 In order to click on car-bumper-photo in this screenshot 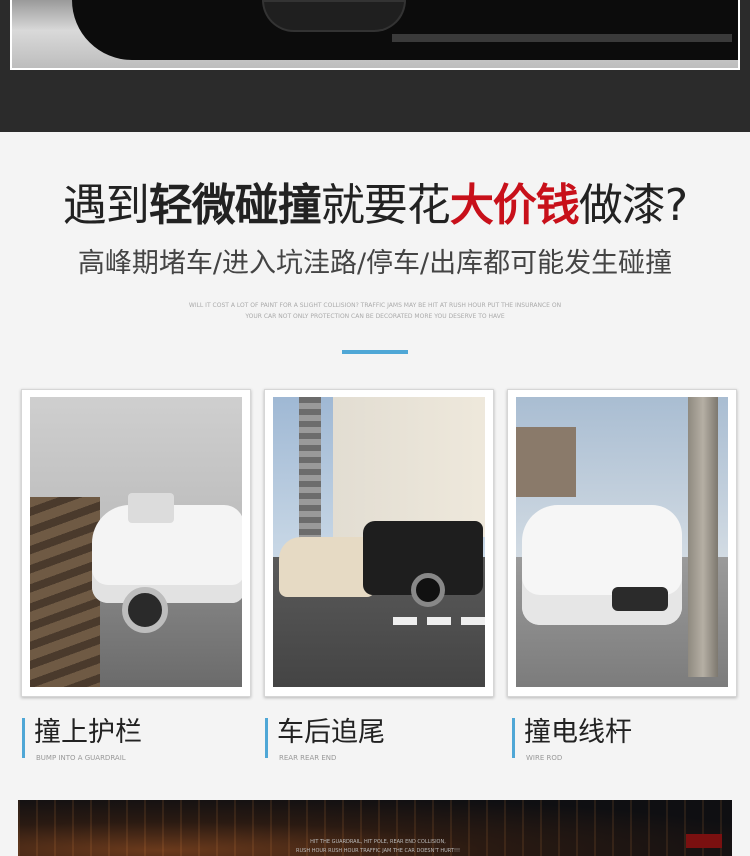, I will do `click(375, 35)`.